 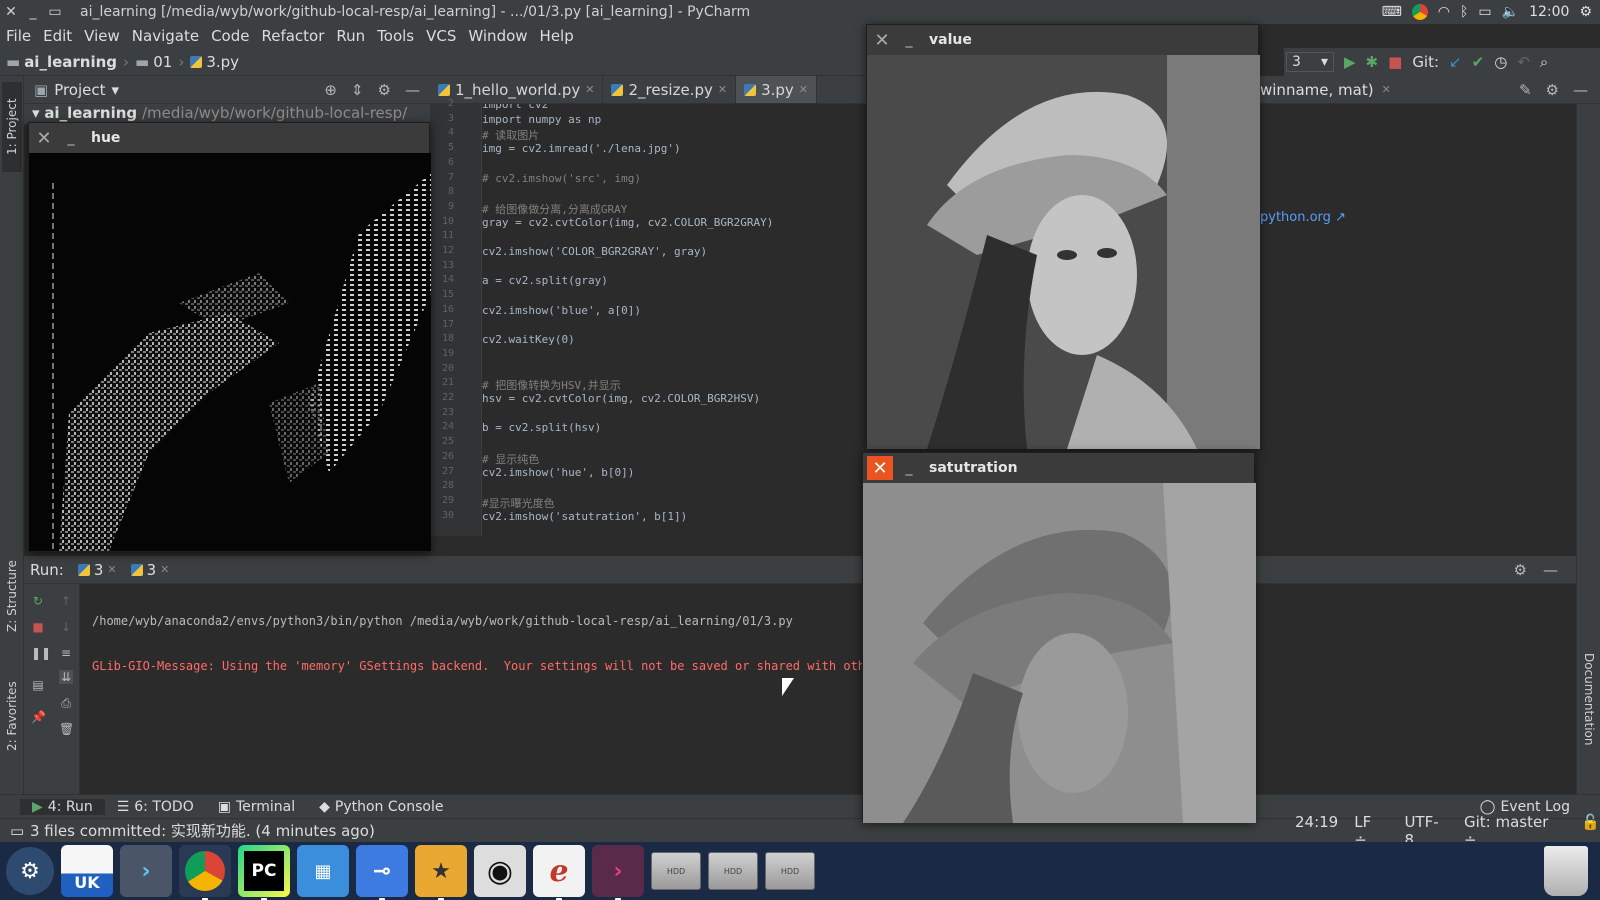 What do you see at coordinates (1062, 40) in the screenshot?
I see `image-window-header: ✕ _ value` at bounding box center [1062, 40].